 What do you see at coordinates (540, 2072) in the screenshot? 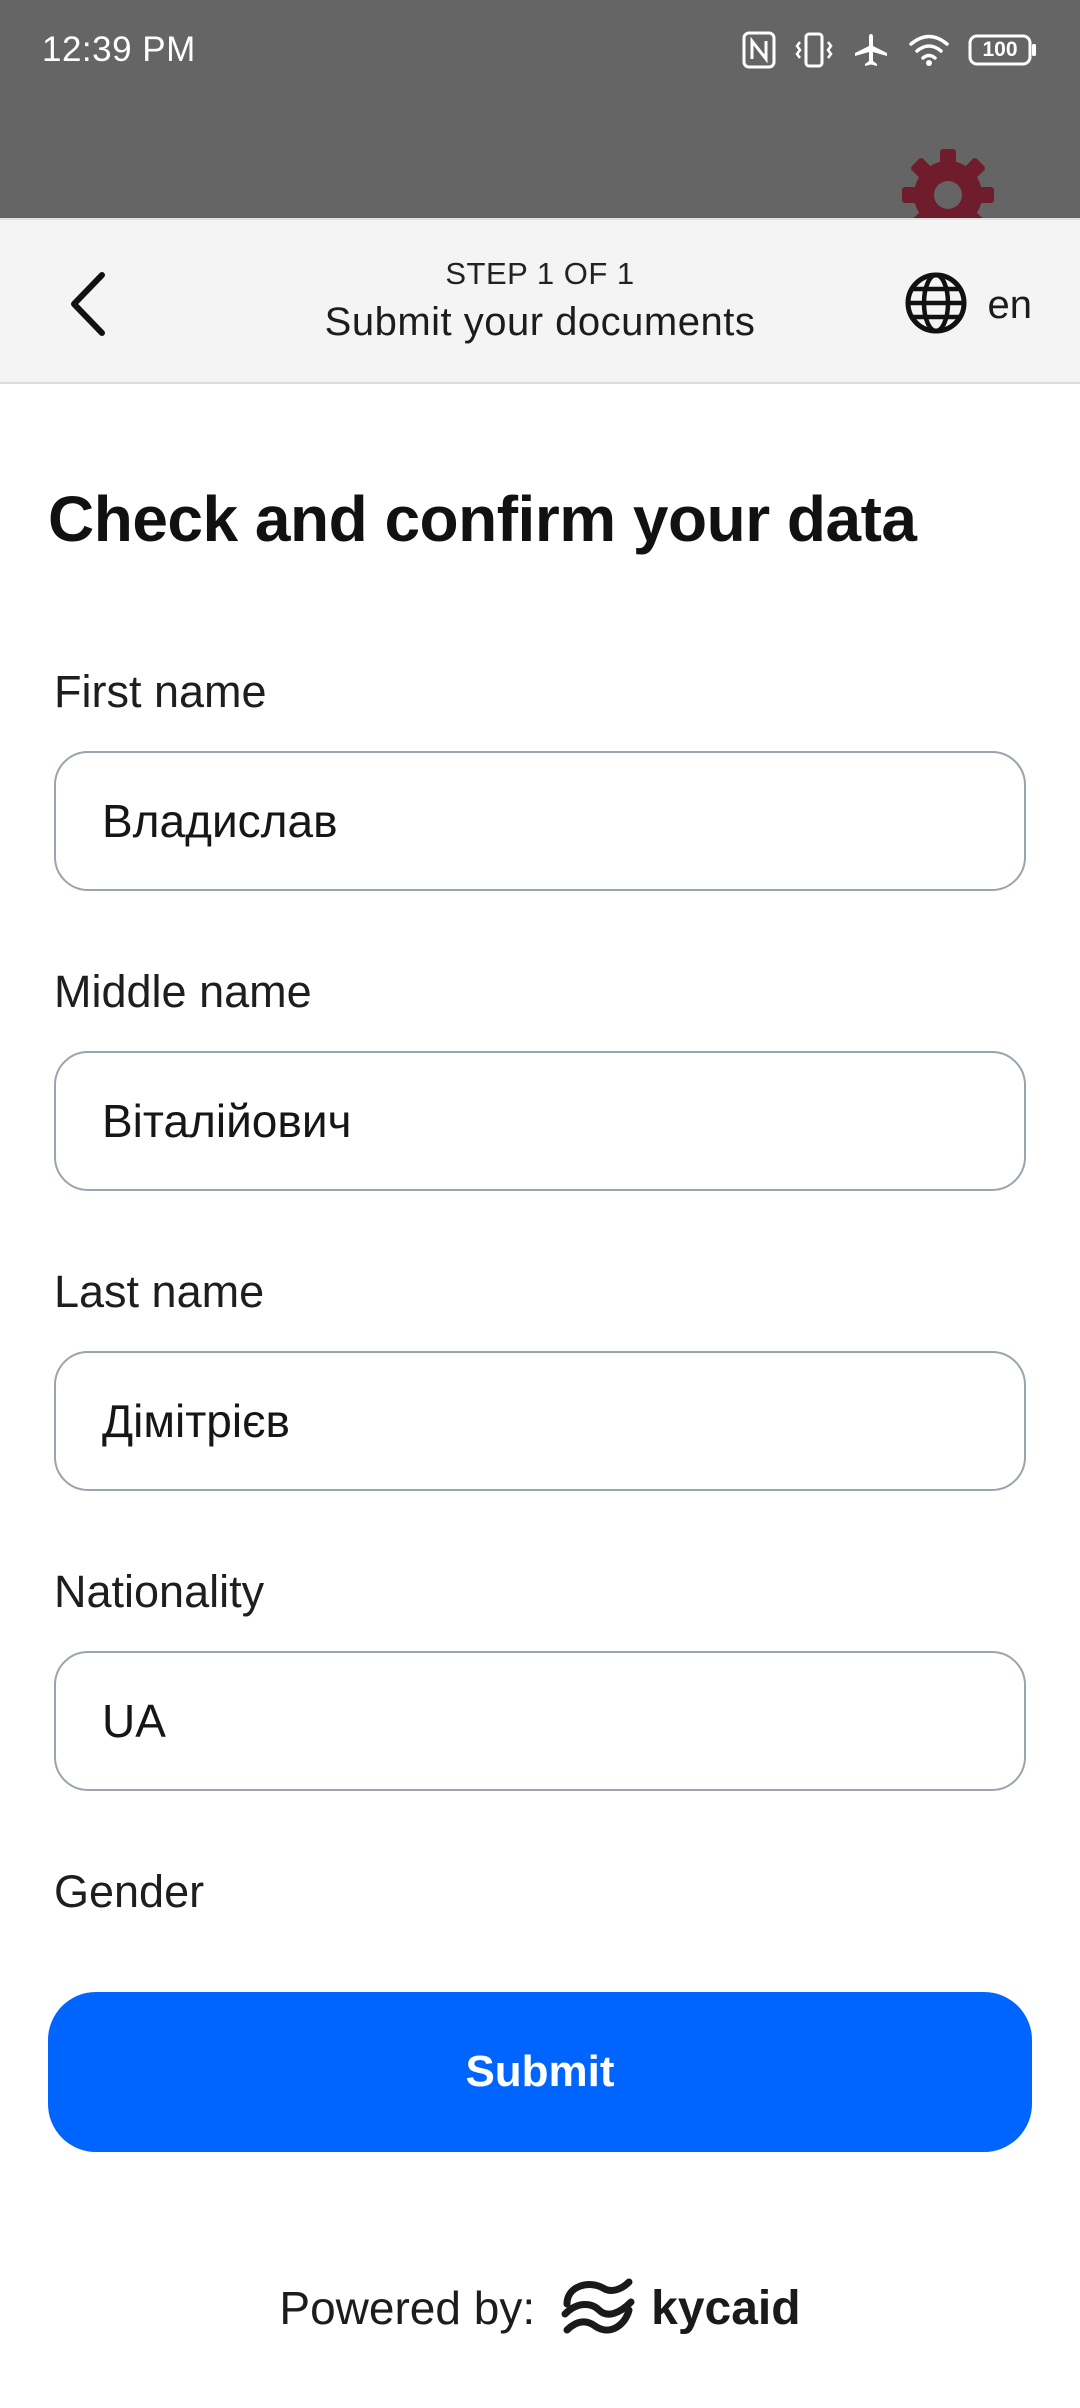
I see `submit-button: Submit` at bounding box center [540, 2072].